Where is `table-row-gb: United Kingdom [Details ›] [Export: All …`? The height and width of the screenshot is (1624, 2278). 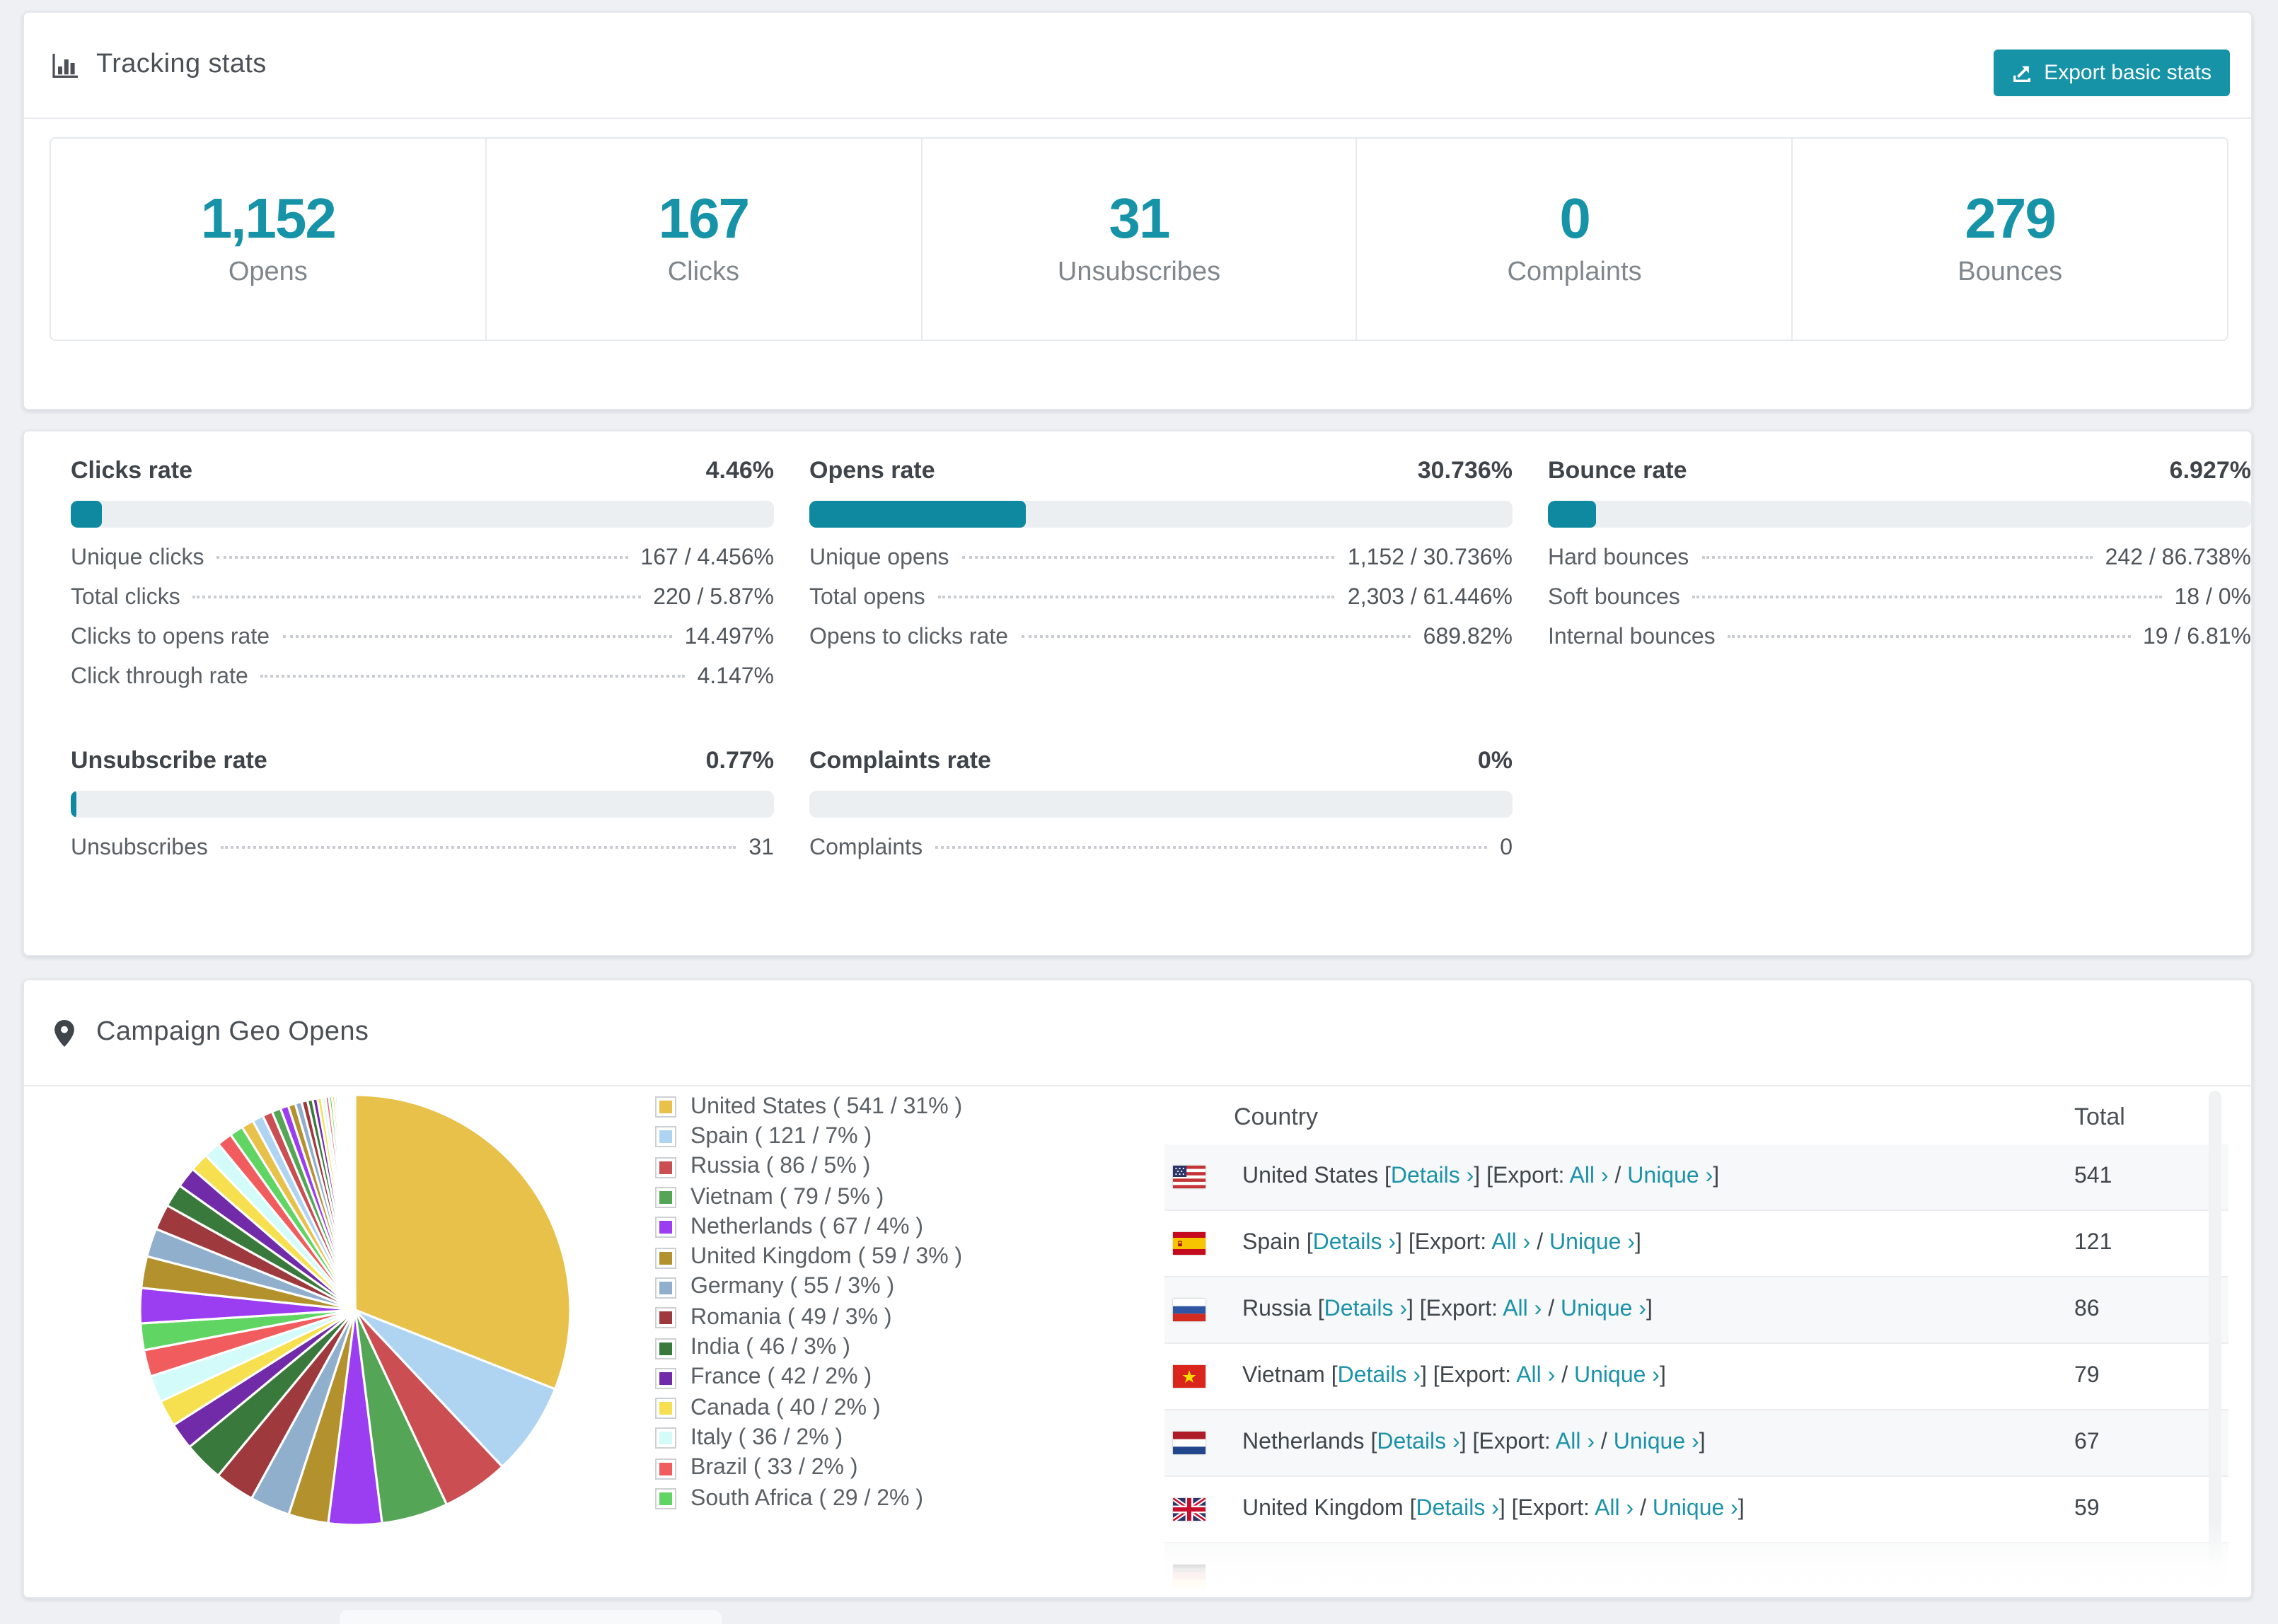 table-row-gb: United Kingdom [Details ›] [Export: All … is located at coordinates (1696, 1510).